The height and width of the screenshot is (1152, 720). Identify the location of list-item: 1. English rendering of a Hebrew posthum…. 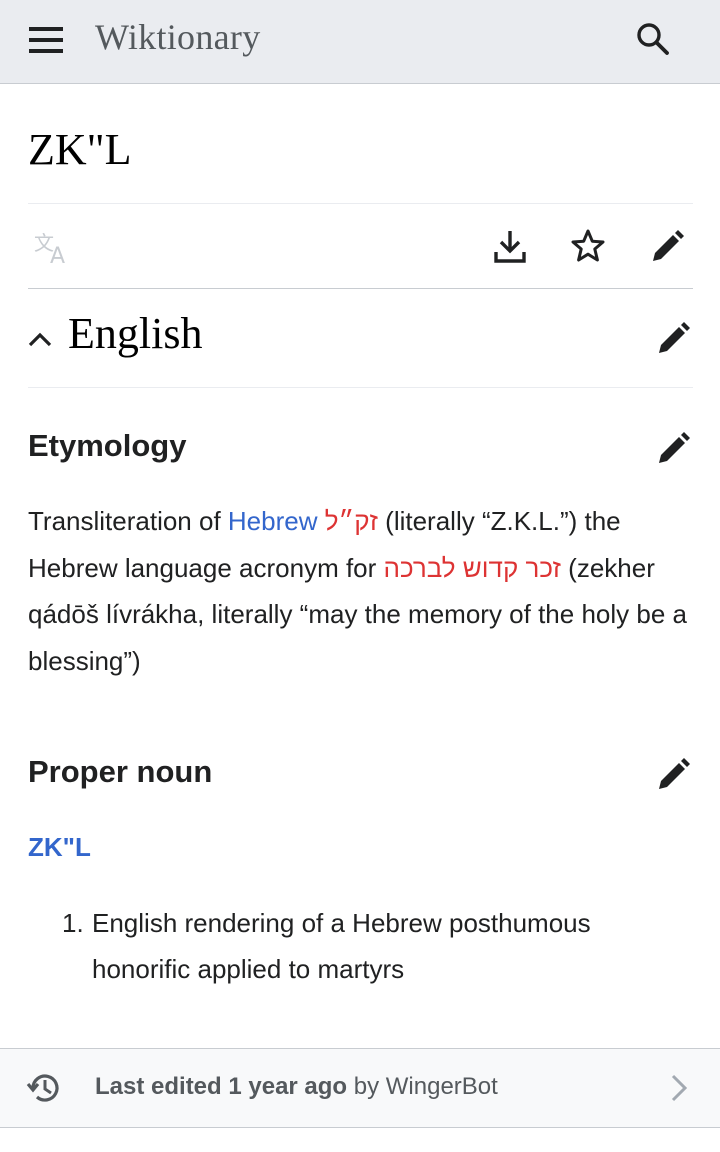
(372, 946).